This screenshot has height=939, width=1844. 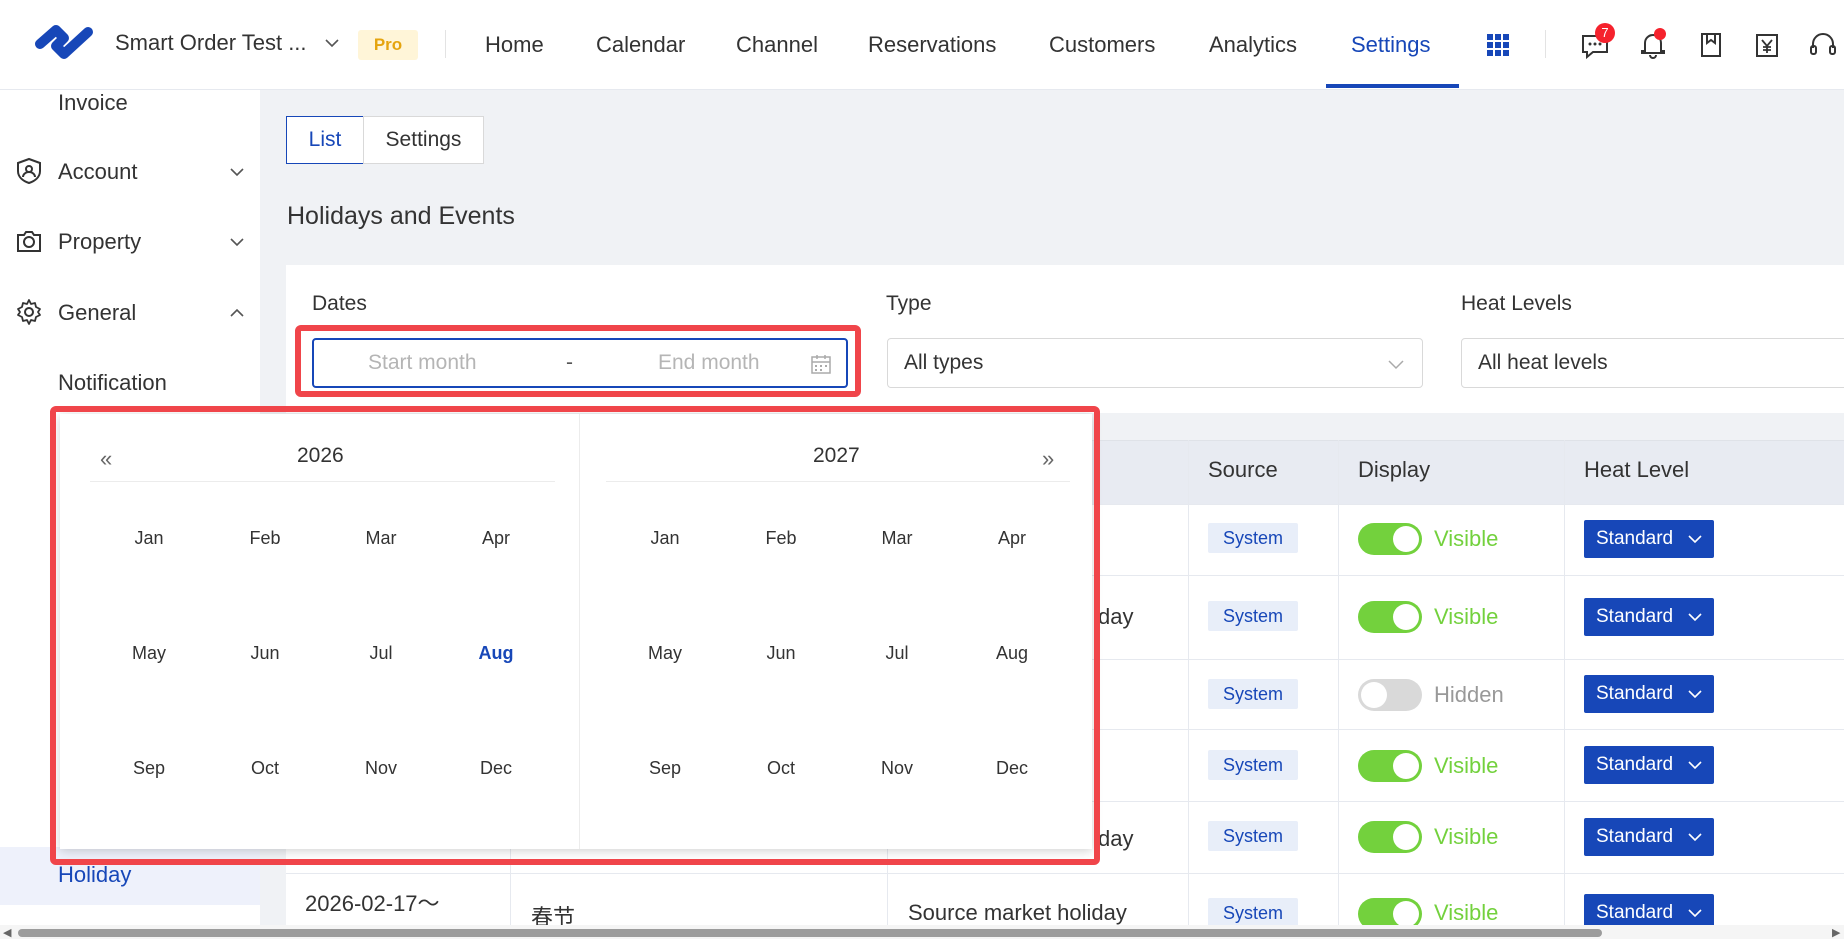 I want to click on scrollbar-thumb, so click(x=810, y=933).